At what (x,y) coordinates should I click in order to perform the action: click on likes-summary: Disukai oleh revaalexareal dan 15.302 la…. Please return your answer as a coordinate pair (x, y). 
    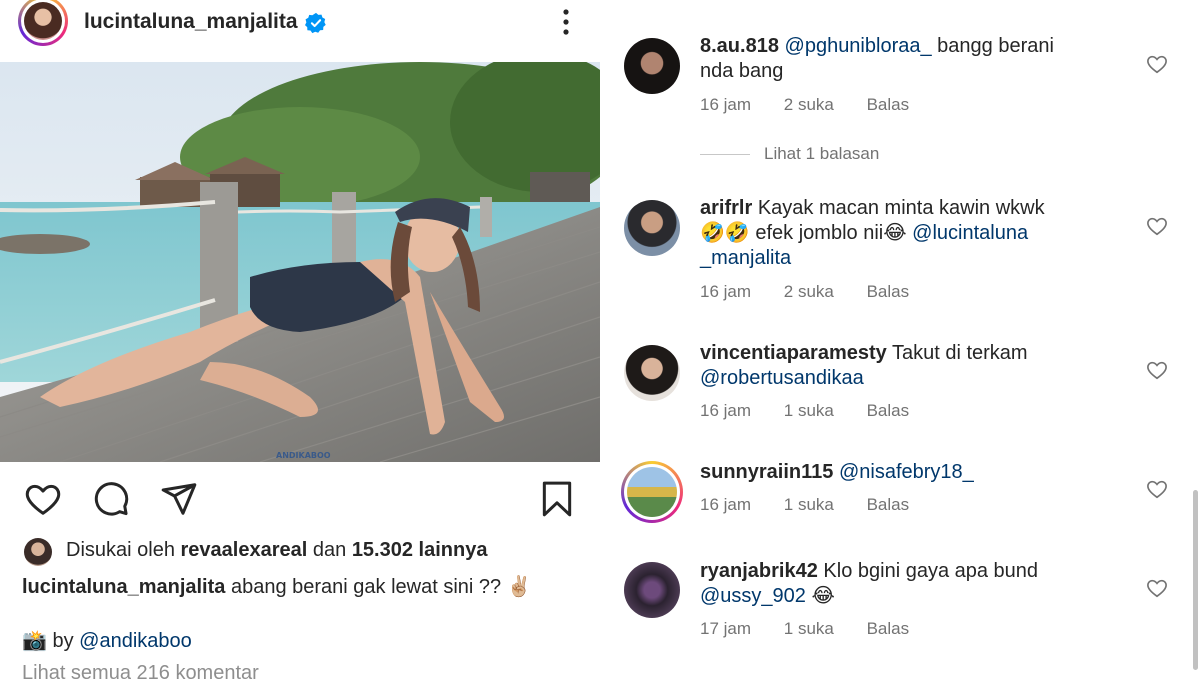
    Looking at the image, I should click on (304, 551).